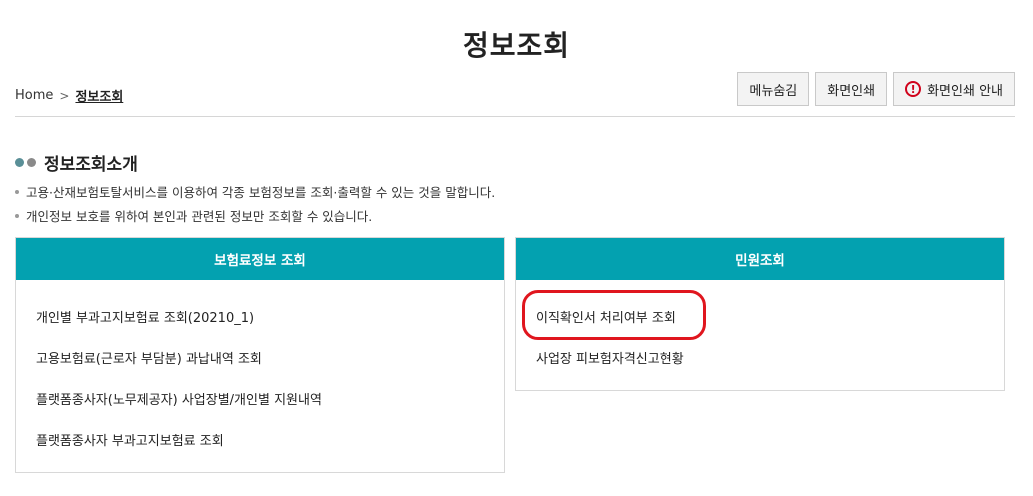  Describe the element at coordinates (34, 95) in the screenshot. I see `breadcrumb-home: Home` at that location.